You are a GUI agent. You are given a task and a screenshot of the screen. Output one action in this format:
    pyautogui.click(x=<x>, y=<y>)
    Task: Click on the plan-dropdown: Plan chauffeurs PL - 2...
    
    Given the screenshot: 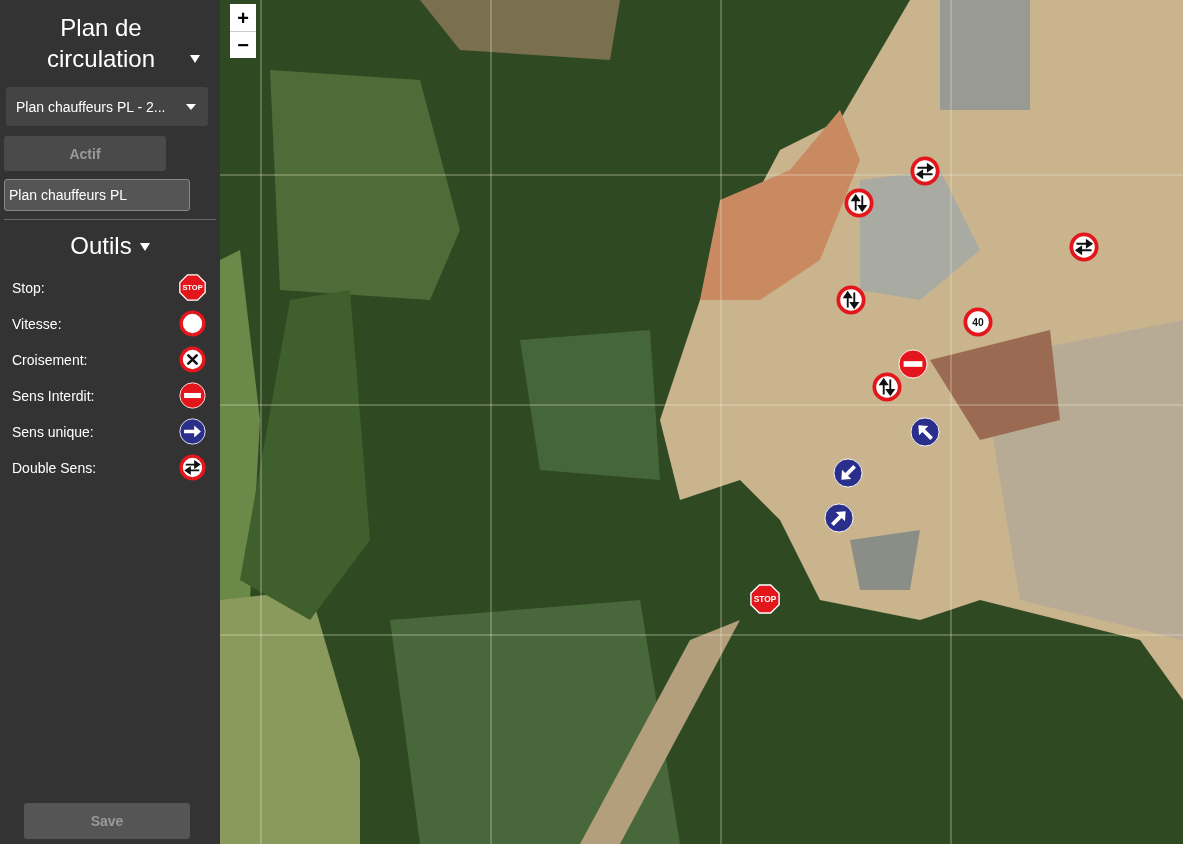 What is the action you would take?
    pyautogui.click(x=107, y=106)
    